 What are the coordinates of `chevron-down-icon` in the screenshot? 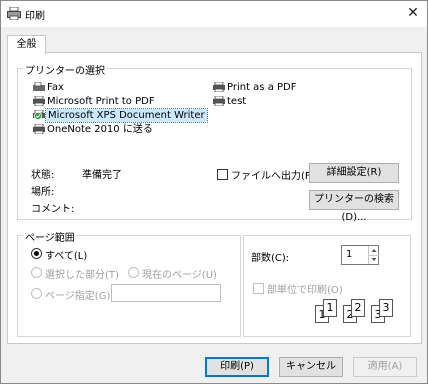 It's located at (374, 259).